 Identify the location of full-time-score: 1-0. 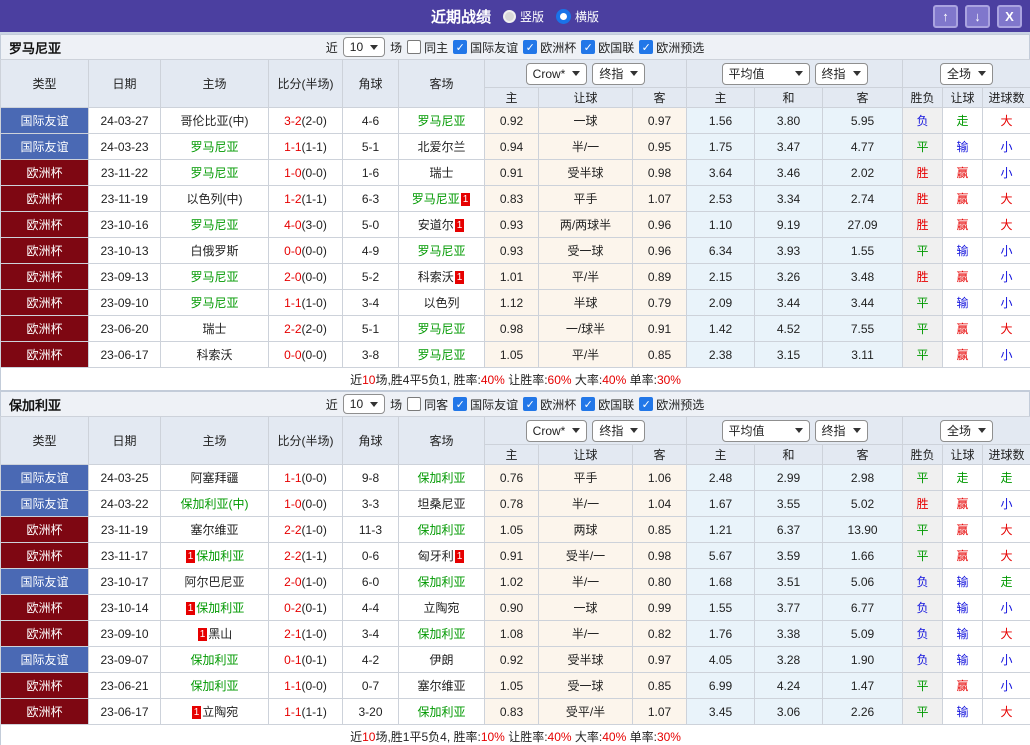
(293, 172).